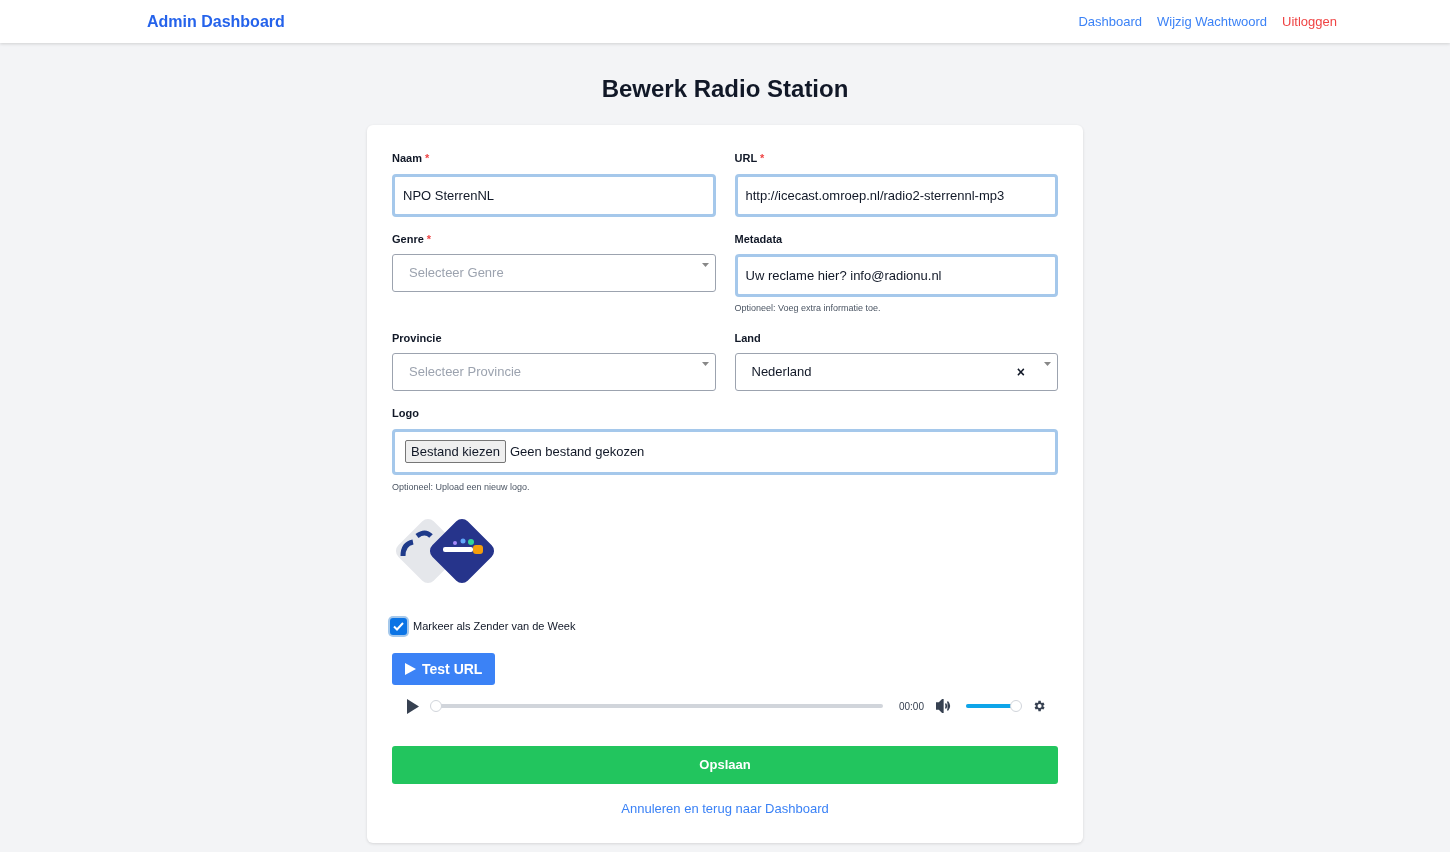 Image resolution: width=1450 pixels, height=852 pixels. I want to click on text-field: NPO SterrenNL, so click(554, 195).